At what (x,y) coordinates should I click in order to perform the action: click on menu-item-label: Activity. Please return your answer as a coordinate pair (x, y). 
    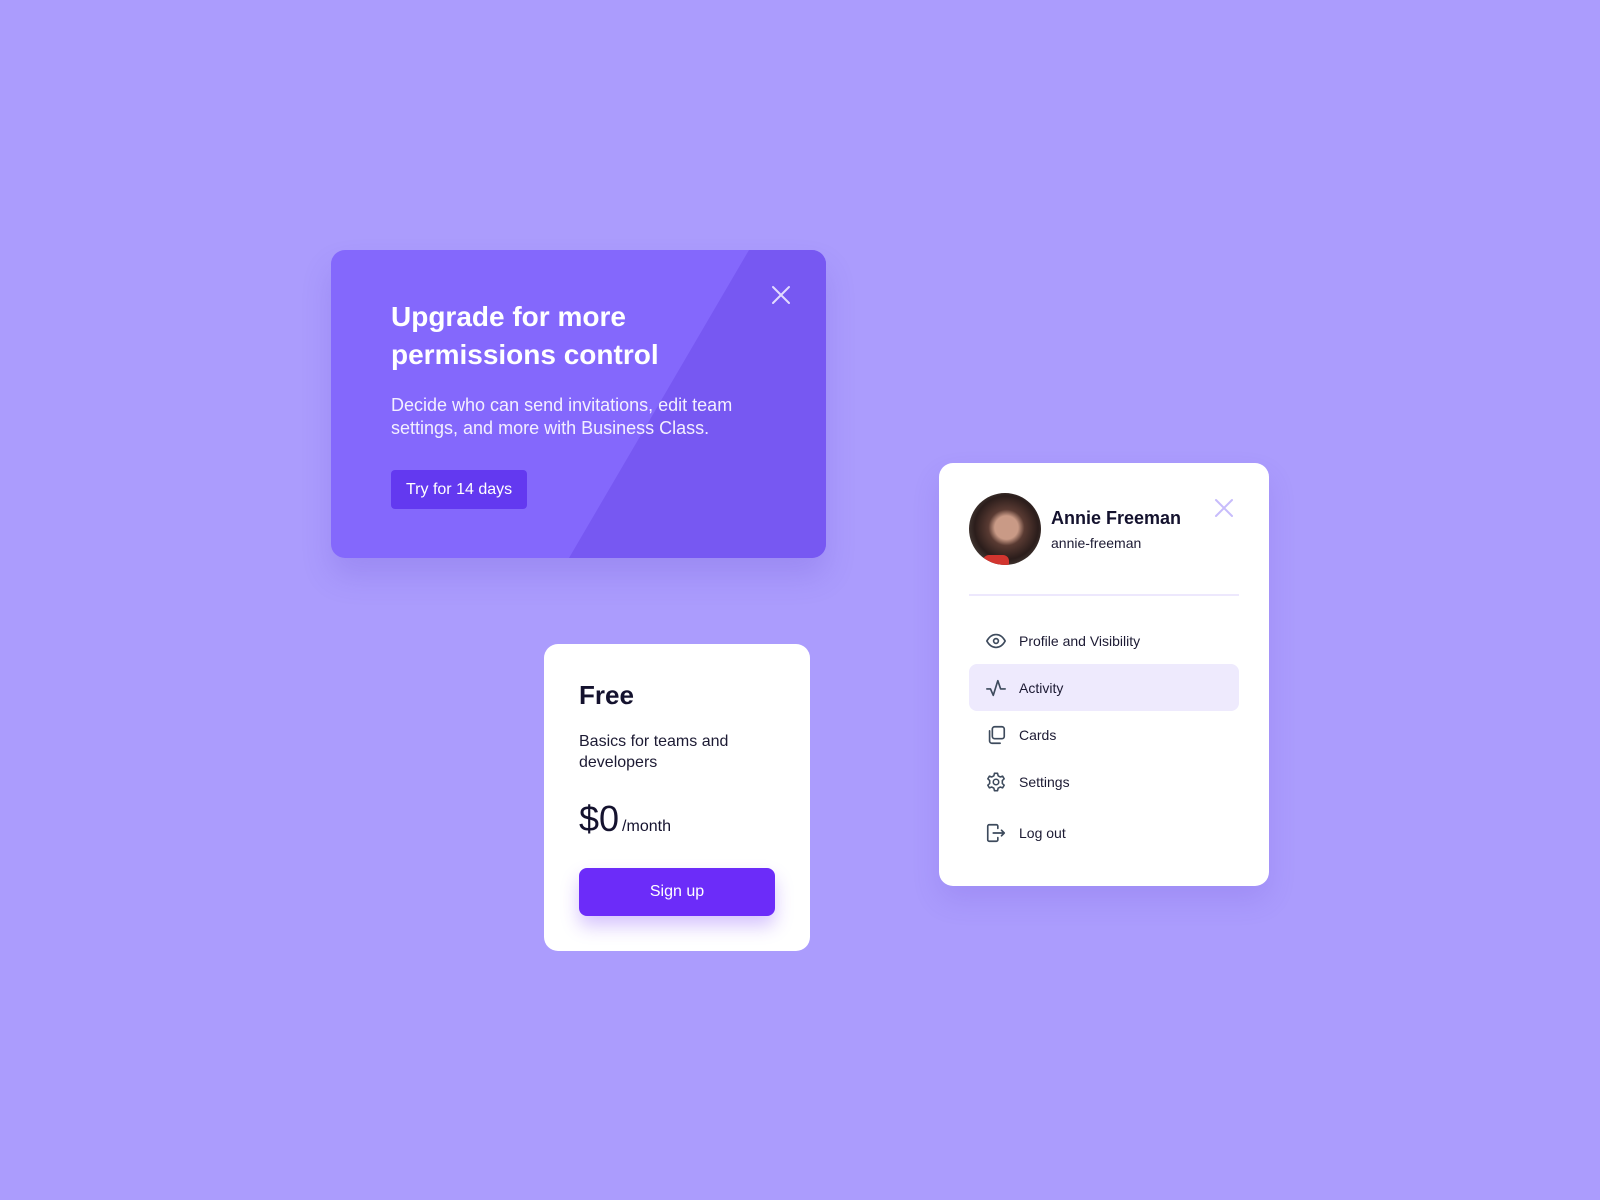
    Looking at the image, I should click on (1041, 687).